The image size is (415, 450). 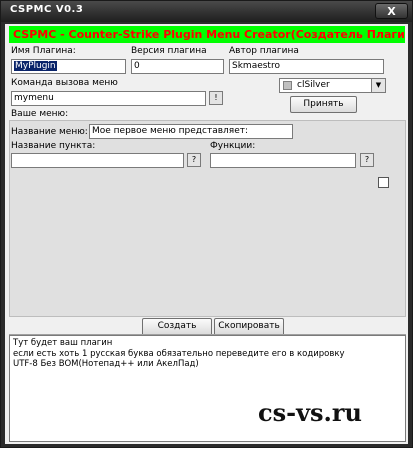 What do you see at coordinates (191, 131) in the screenshot?
I see `menu-title-input: Мое первое меню представляет:` at bounding box center [191, 131].